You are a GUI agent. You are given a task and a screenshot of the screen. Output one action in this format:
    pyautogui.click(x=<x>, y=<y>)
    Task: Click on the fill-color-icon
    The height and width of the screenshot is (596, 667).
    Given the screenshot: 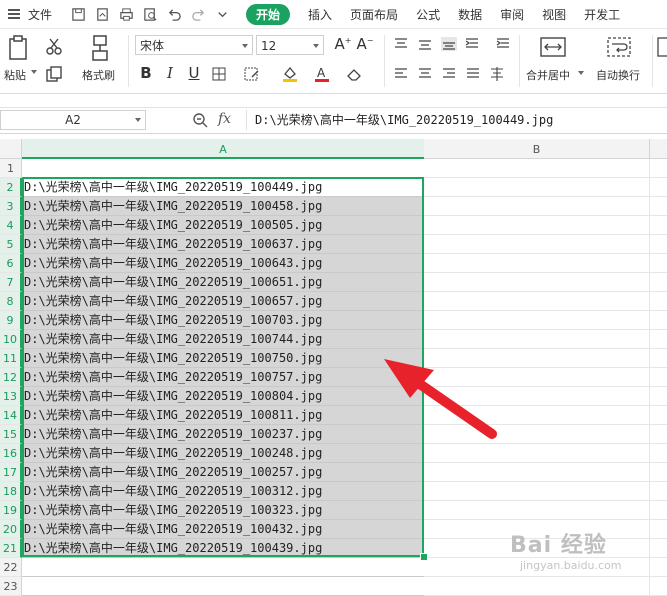 What is the action you would take?
    pyautogui.click(x=290, y=74)
    